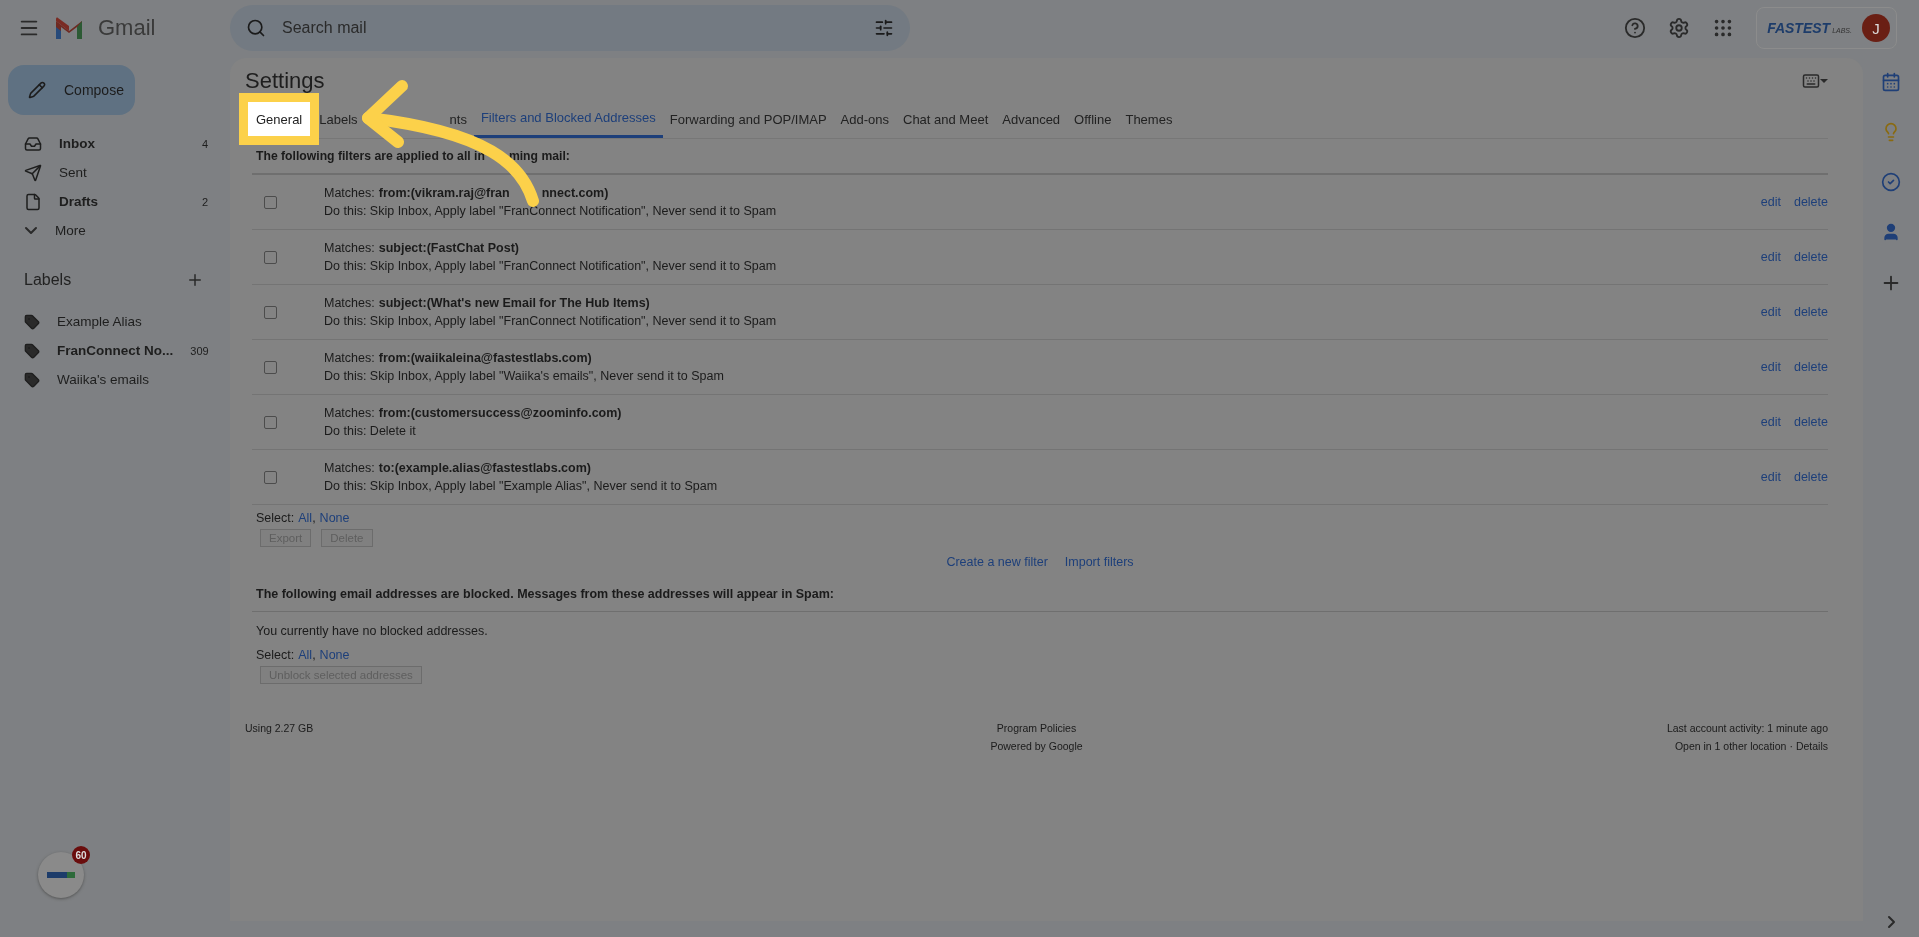 The height and width of the screenshot is (937, 1919). What do you see at coordinates (372, 631) in the screenshot?
I see `empty-message: You currently have no blocked addresses.` at bounding box center [372, 631].